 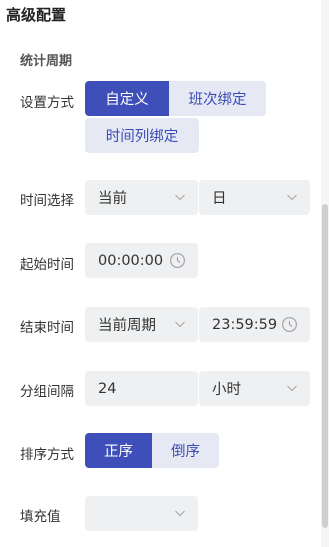 What do you see at coordinates (118, 450) in the screenshot?
I see `sort-asc-button: 正序` at bounding box center [118, 450].